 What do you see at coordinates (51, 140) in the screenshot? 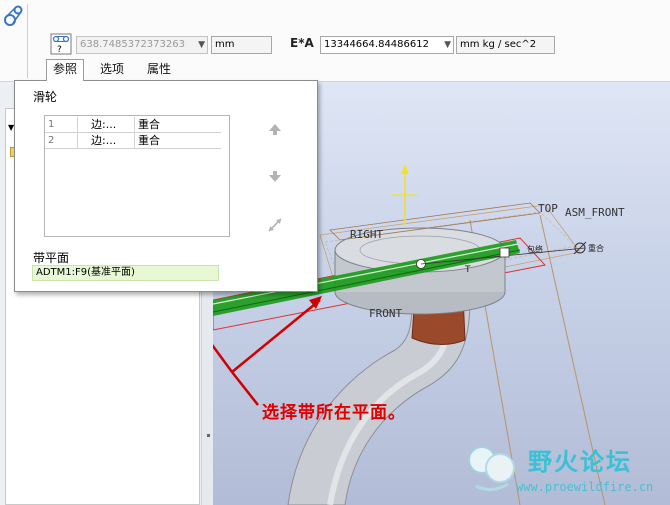
I see `row-index: 2` at bounding box center [51, 140].